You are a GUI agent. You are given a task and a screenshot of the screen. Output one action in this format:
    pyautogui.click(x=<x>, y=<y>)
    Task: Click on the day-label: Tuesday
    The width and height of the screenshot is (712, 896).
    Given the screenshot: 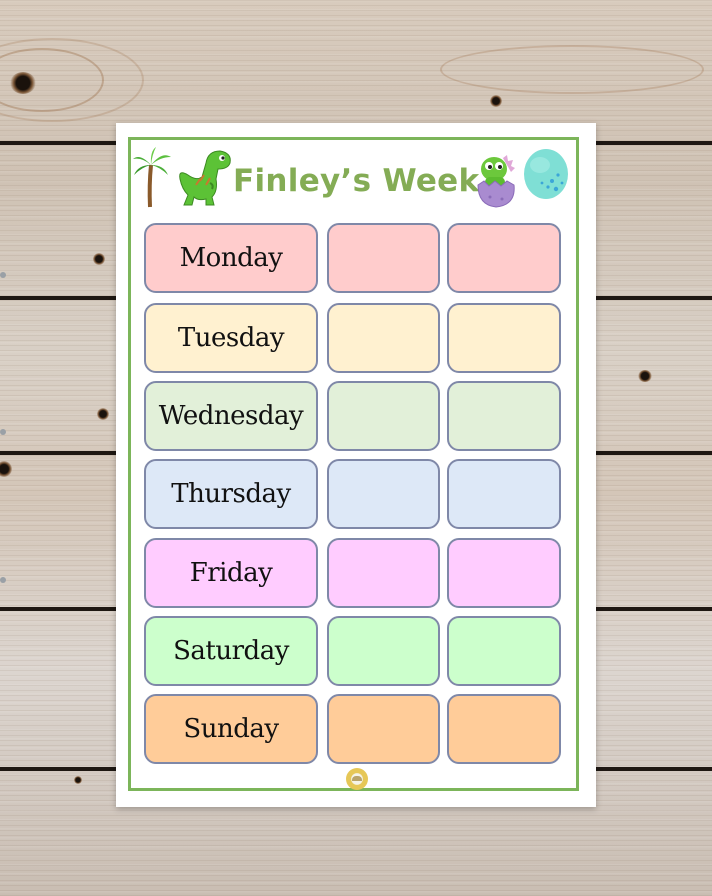 What is the action you would take?
    pyautogui.click(x=231, y=338)
    